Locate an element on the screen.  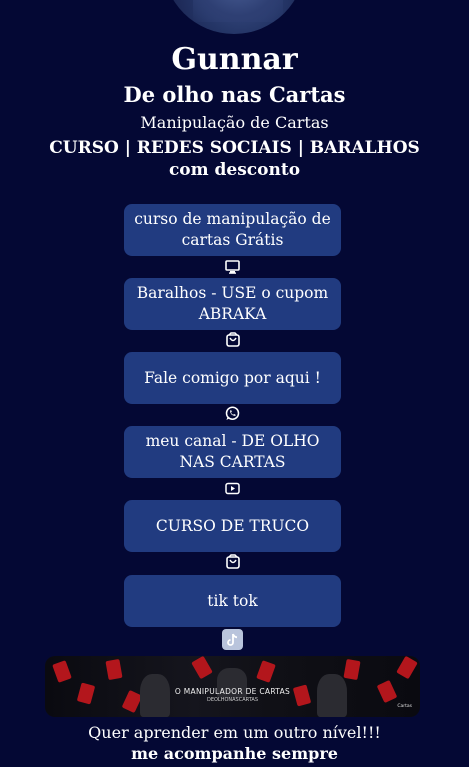
link-label: tik tok is located at coordinates (232, 600).